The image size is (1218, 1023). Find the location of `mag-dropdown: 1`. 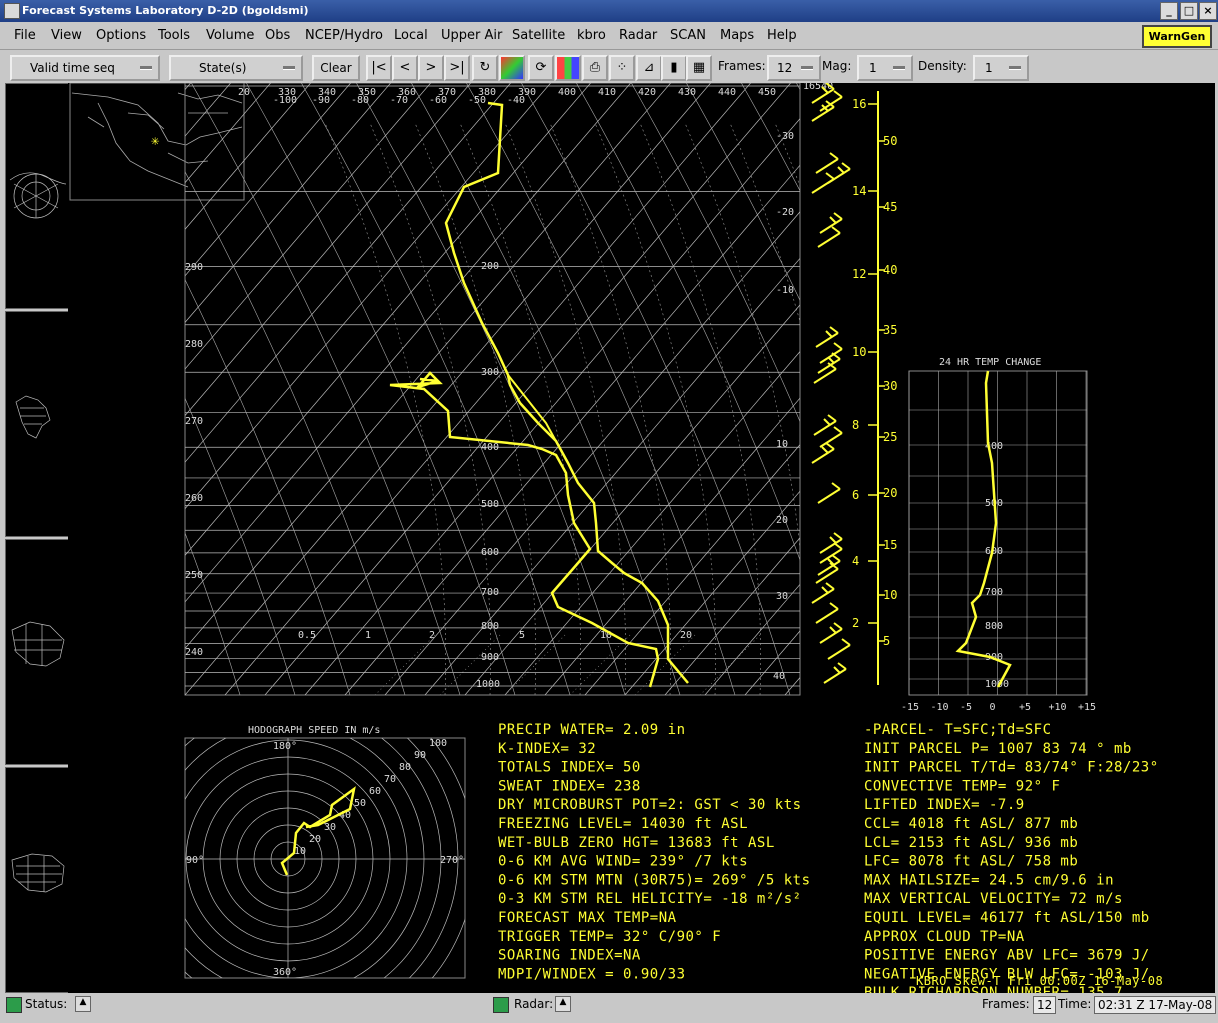

mag-dropdown: 1 is located at coordinates (885, 68).